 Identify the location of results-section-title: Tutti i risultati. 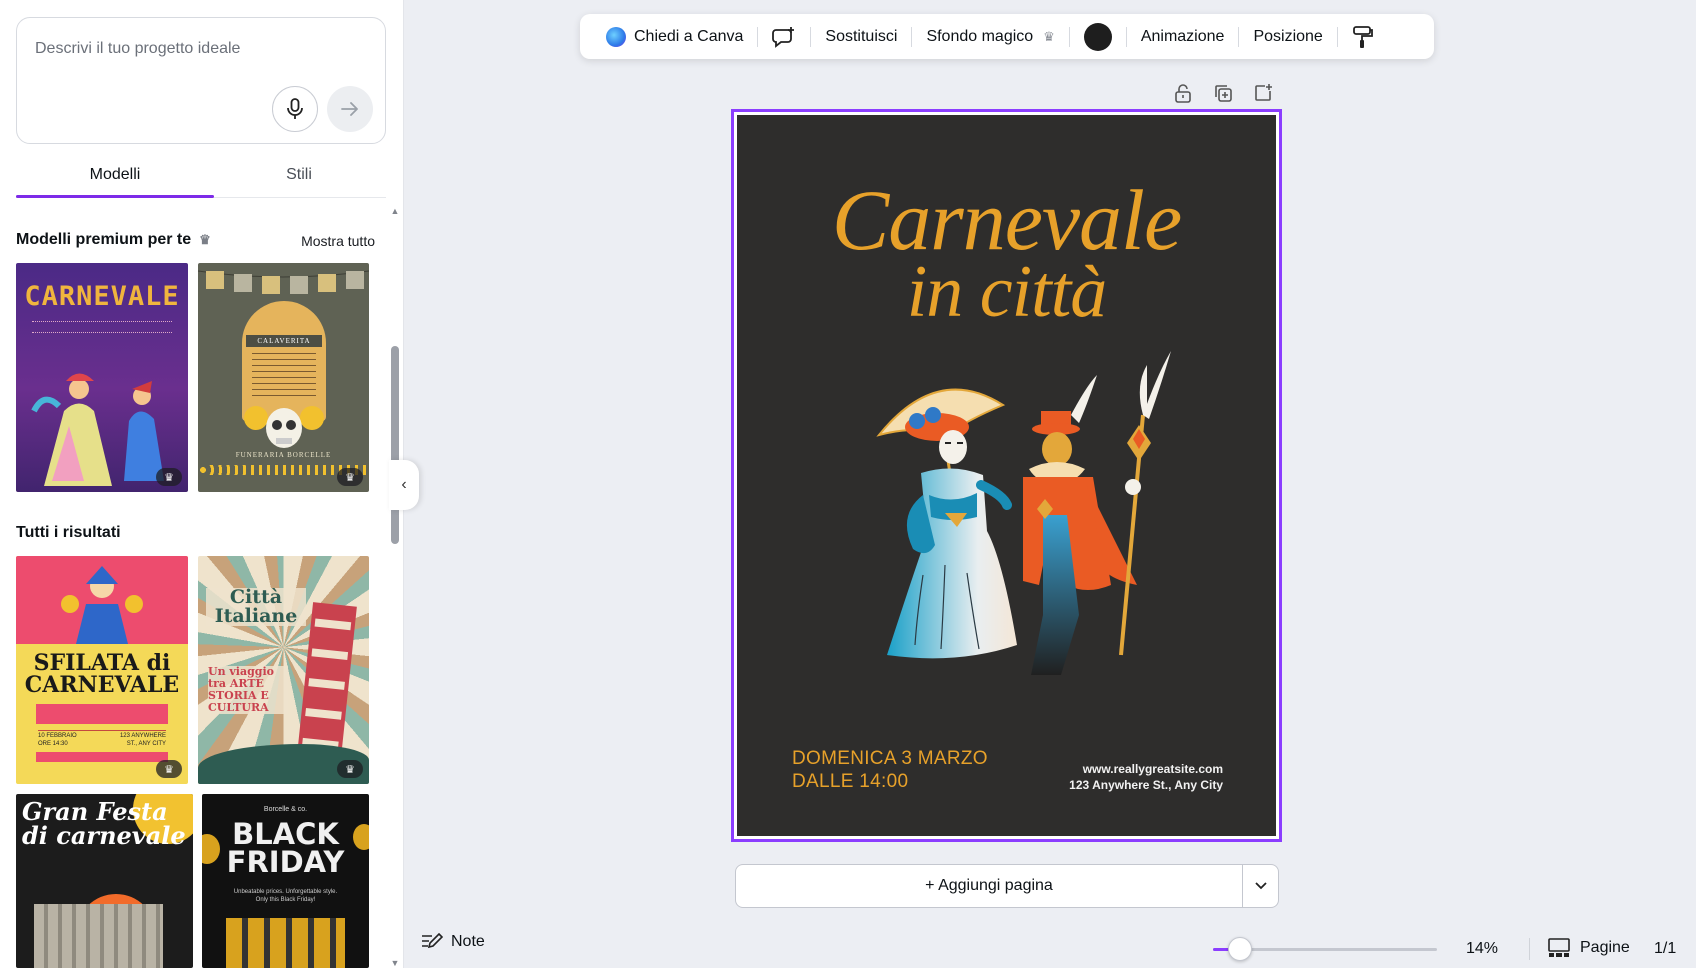
(68, 532).